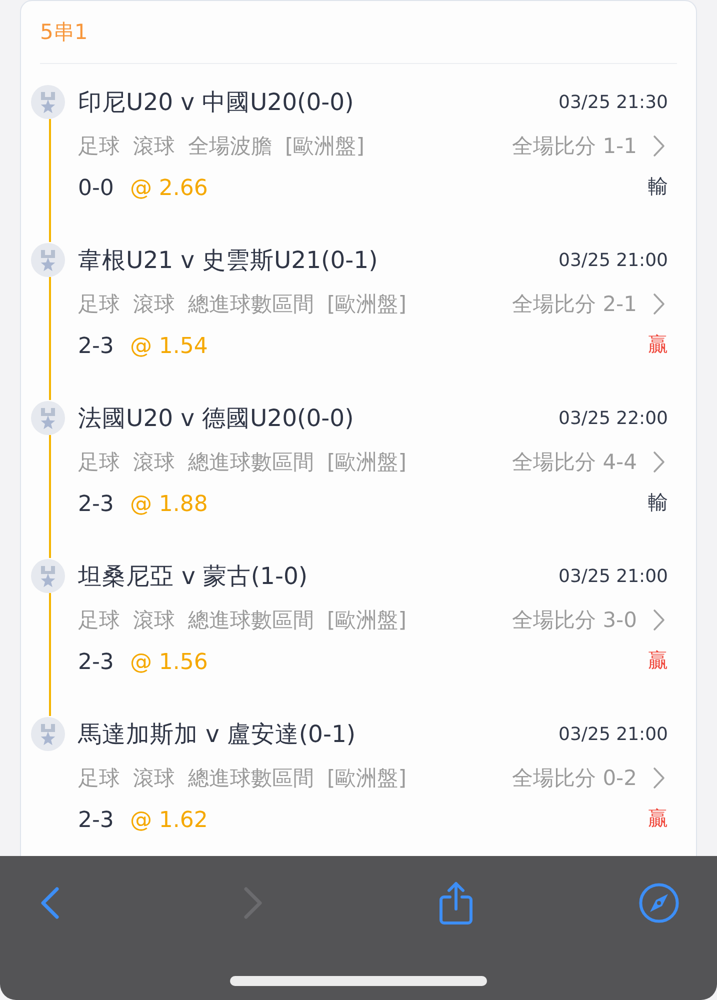 Image resolution: width=717 pixels, height=1000 pixels. I want to click on match-title: 法國U20 v 德國U20(0-0), so click(216, 418).